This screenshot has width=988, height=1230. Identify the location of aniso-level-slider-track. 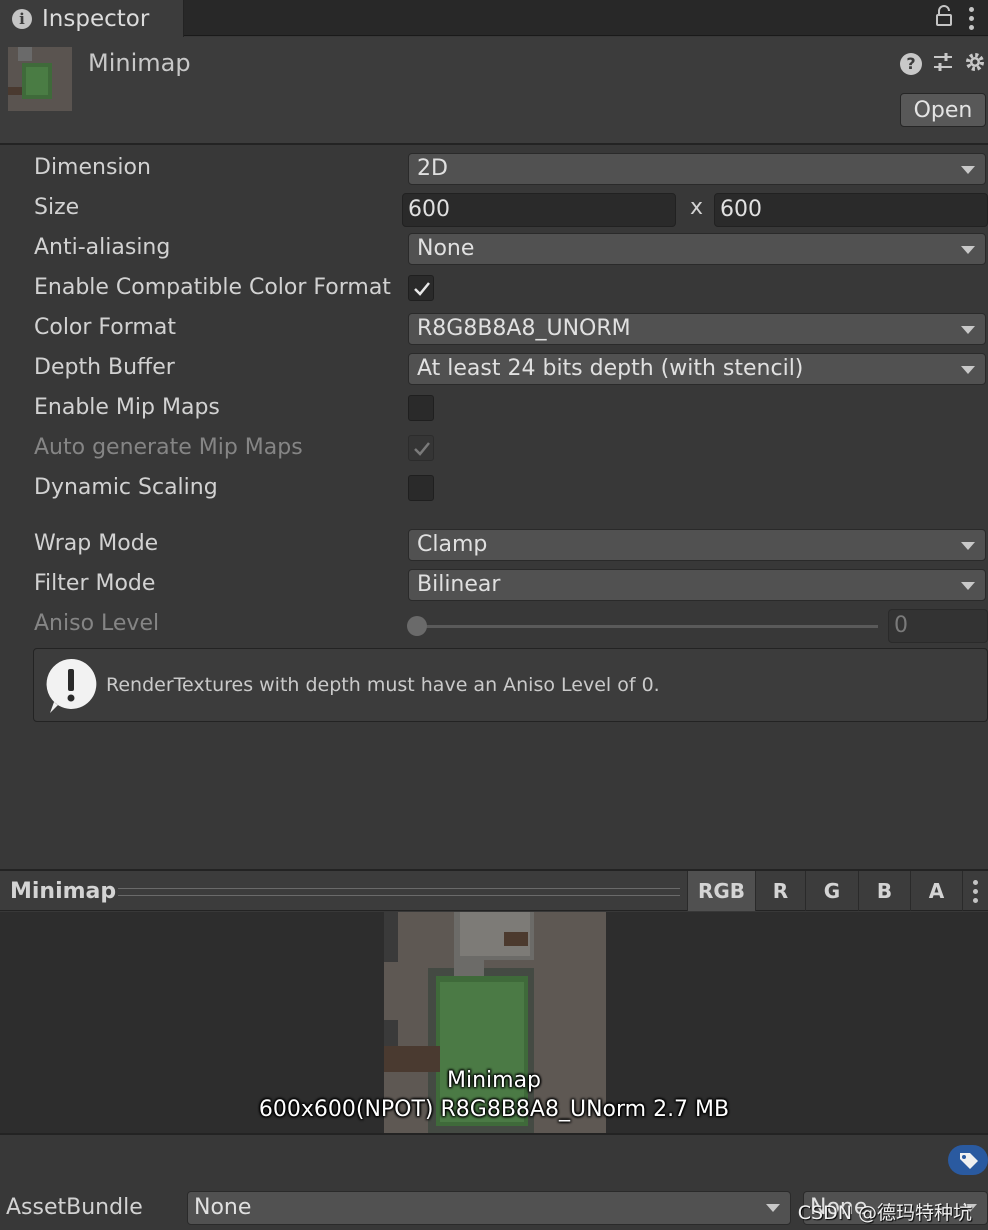
(647, 626).